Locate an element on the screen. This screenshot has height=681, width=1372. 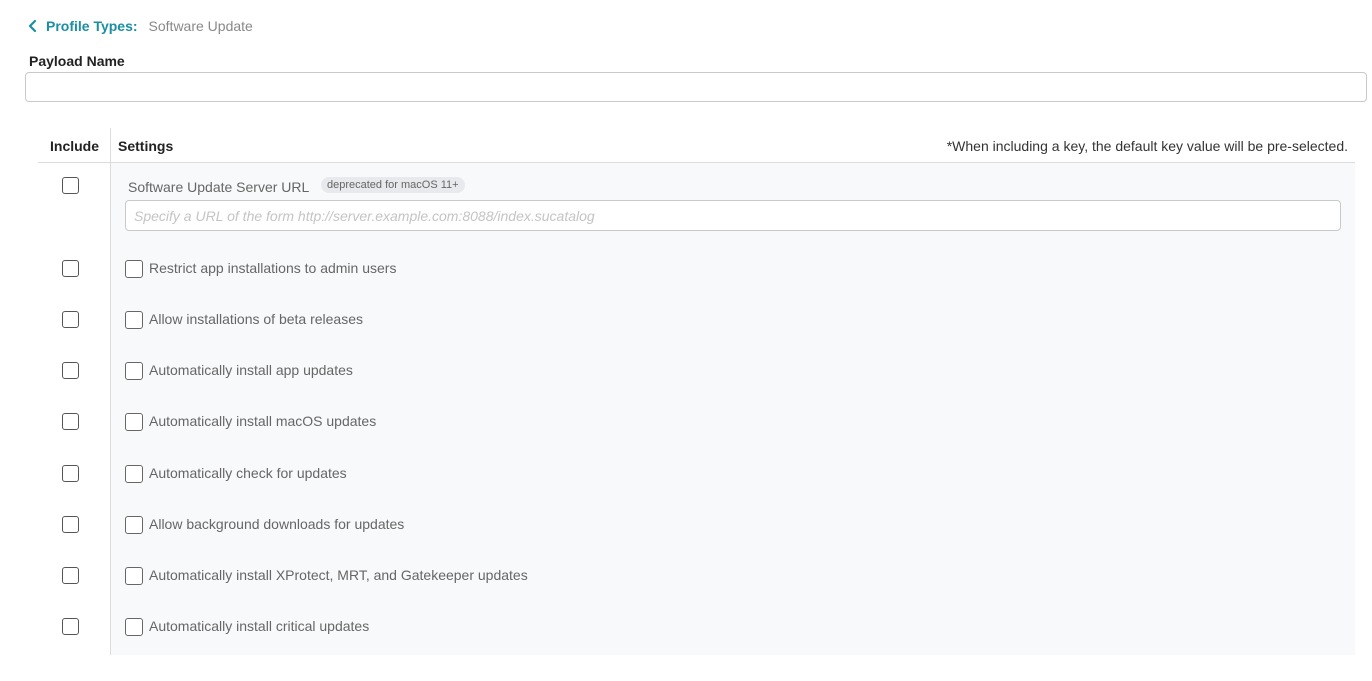
include-column-header: Include is located at coordinates (75, 146).